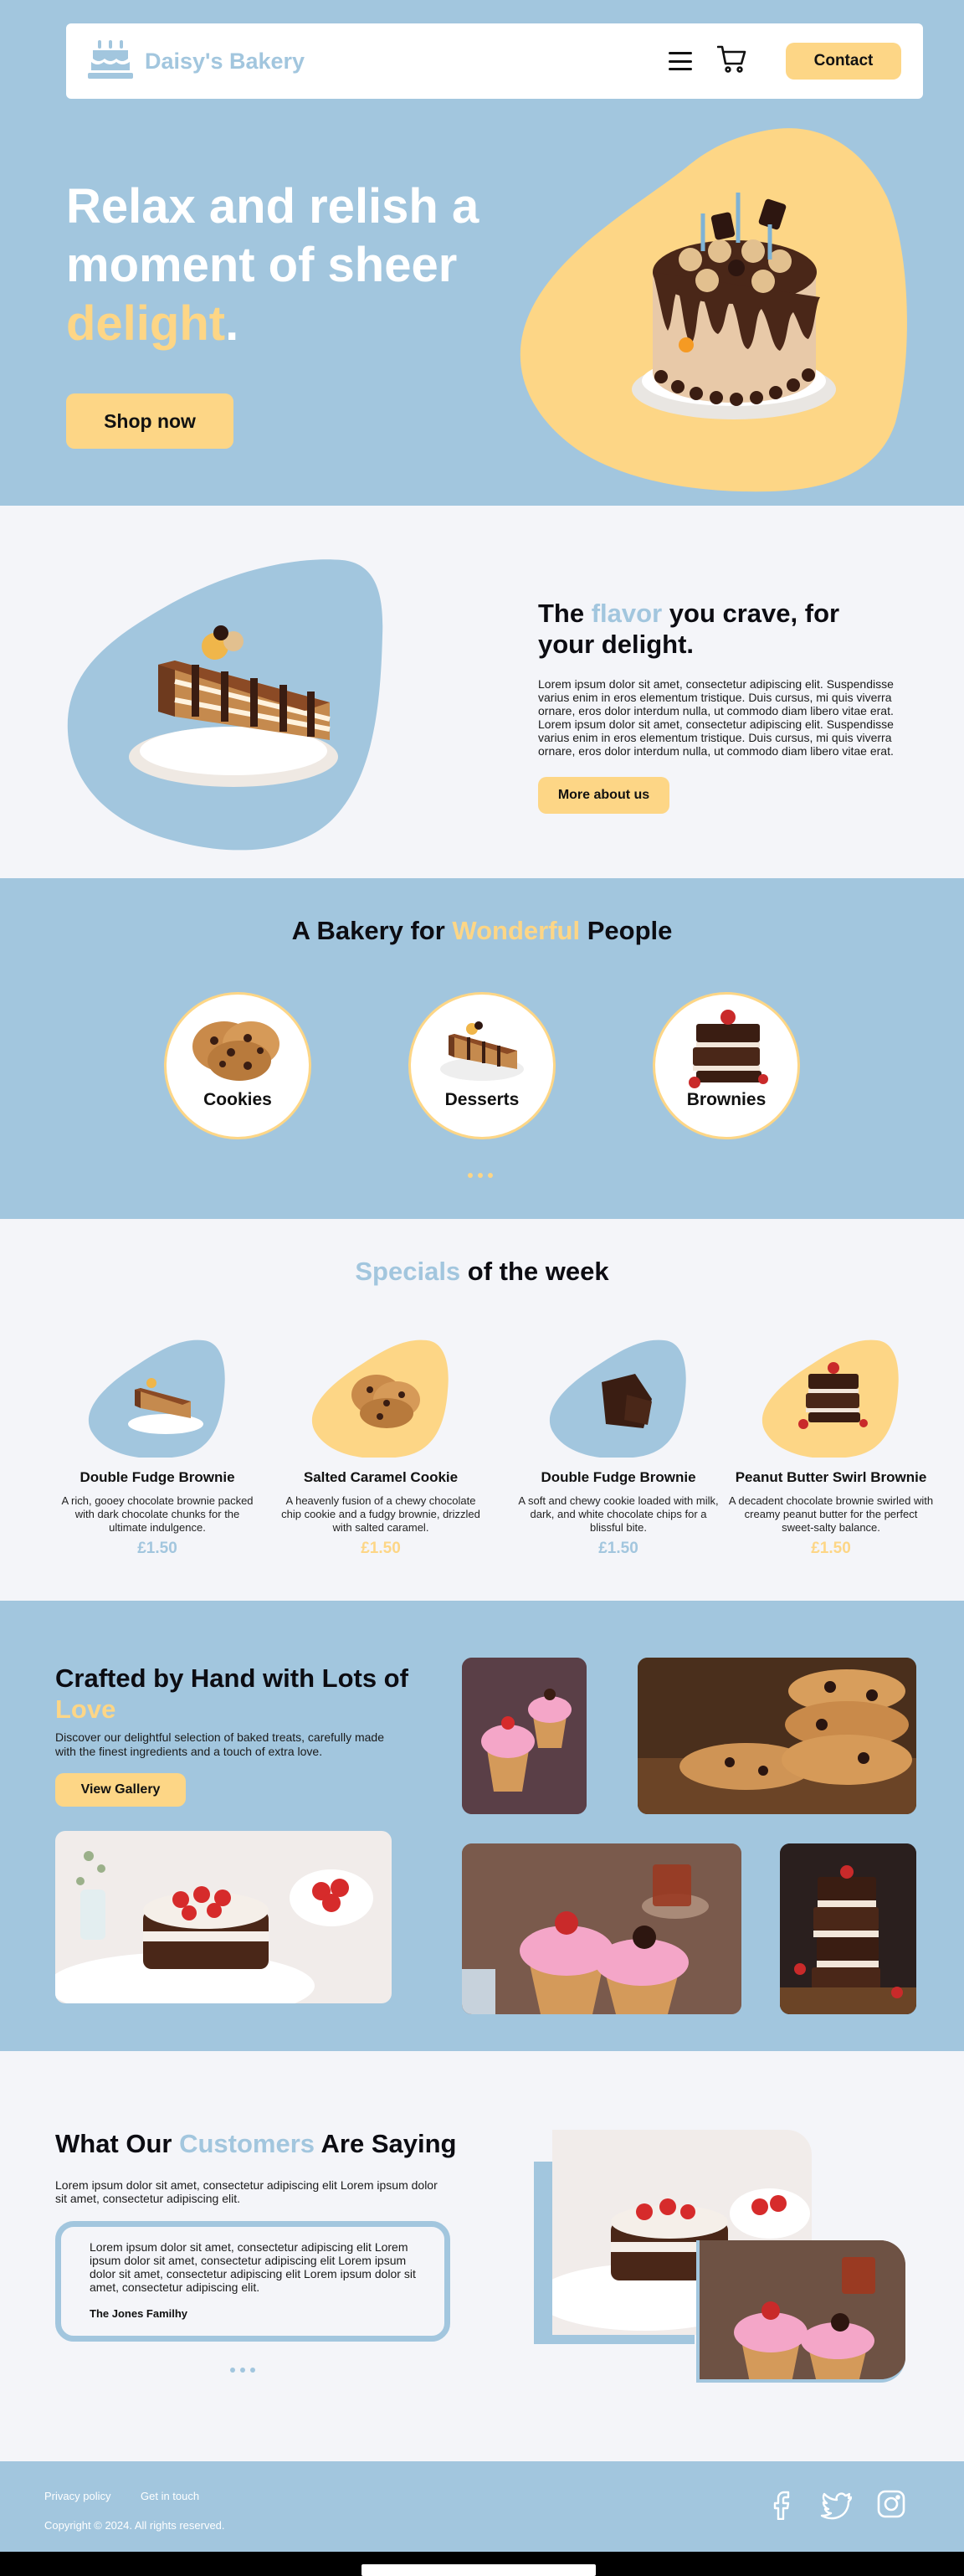 The height and width of the screenshot is (2576, 964). What do you see at coordinates (680, 61) in the screenshot?
I see `hamburger-icon` at bounding box center [680, 61].